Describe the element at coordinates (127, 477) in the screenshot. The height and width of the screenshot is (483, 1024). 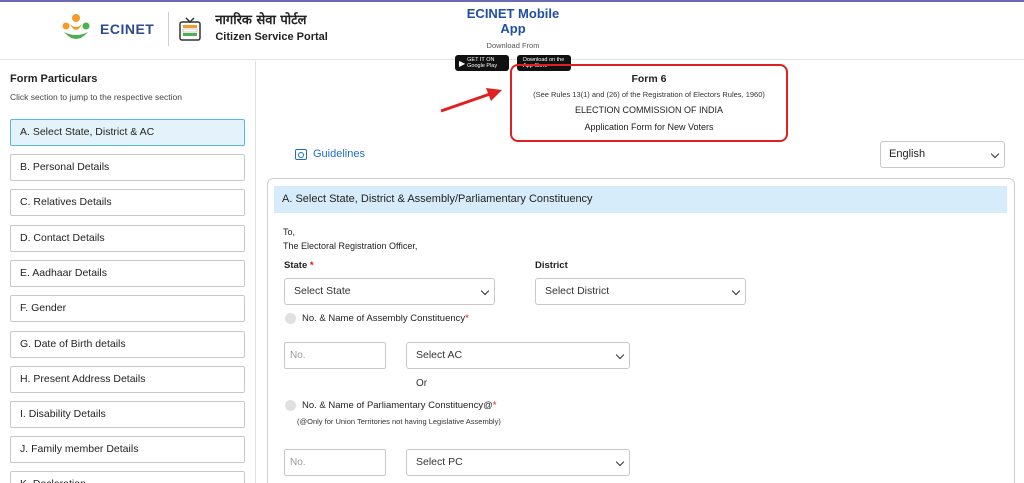
I see `sidebar-item-declaration: K. Declaration` at that location.